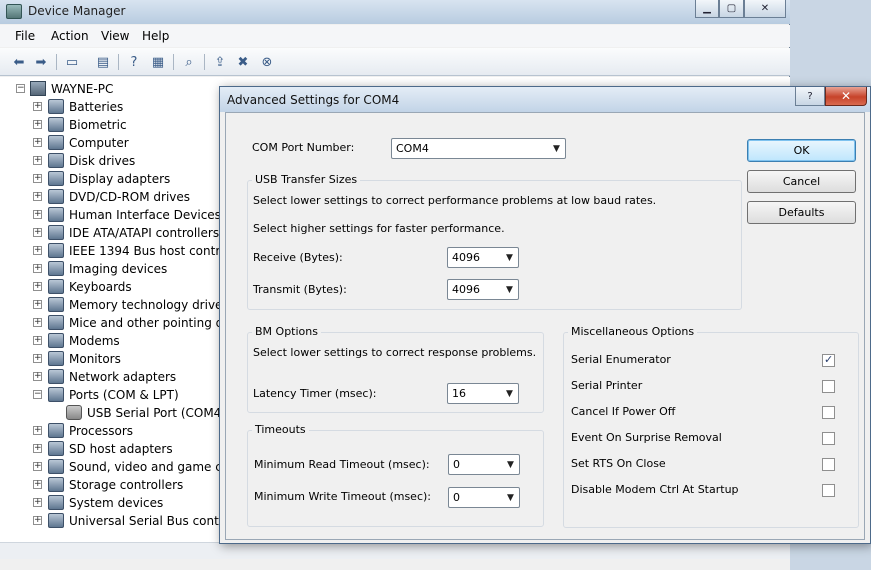 The image size is (871, 570). What do you see at coordinates (765, 9) in the screenshot?
I see `close-button: ✕` at bounding box center [765, 9].